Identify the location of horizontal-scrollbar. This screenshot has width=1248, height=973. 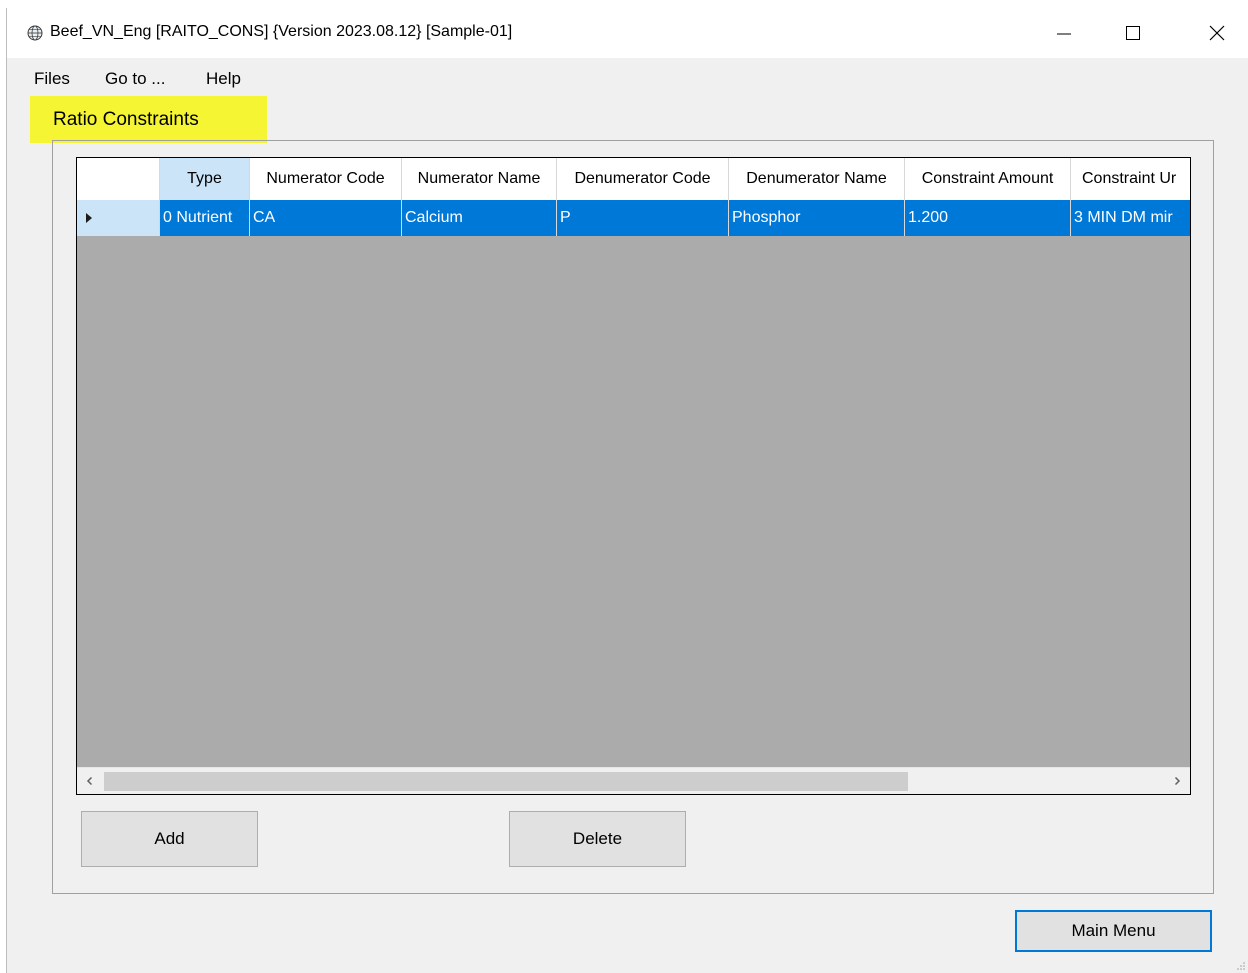
(633, 780).